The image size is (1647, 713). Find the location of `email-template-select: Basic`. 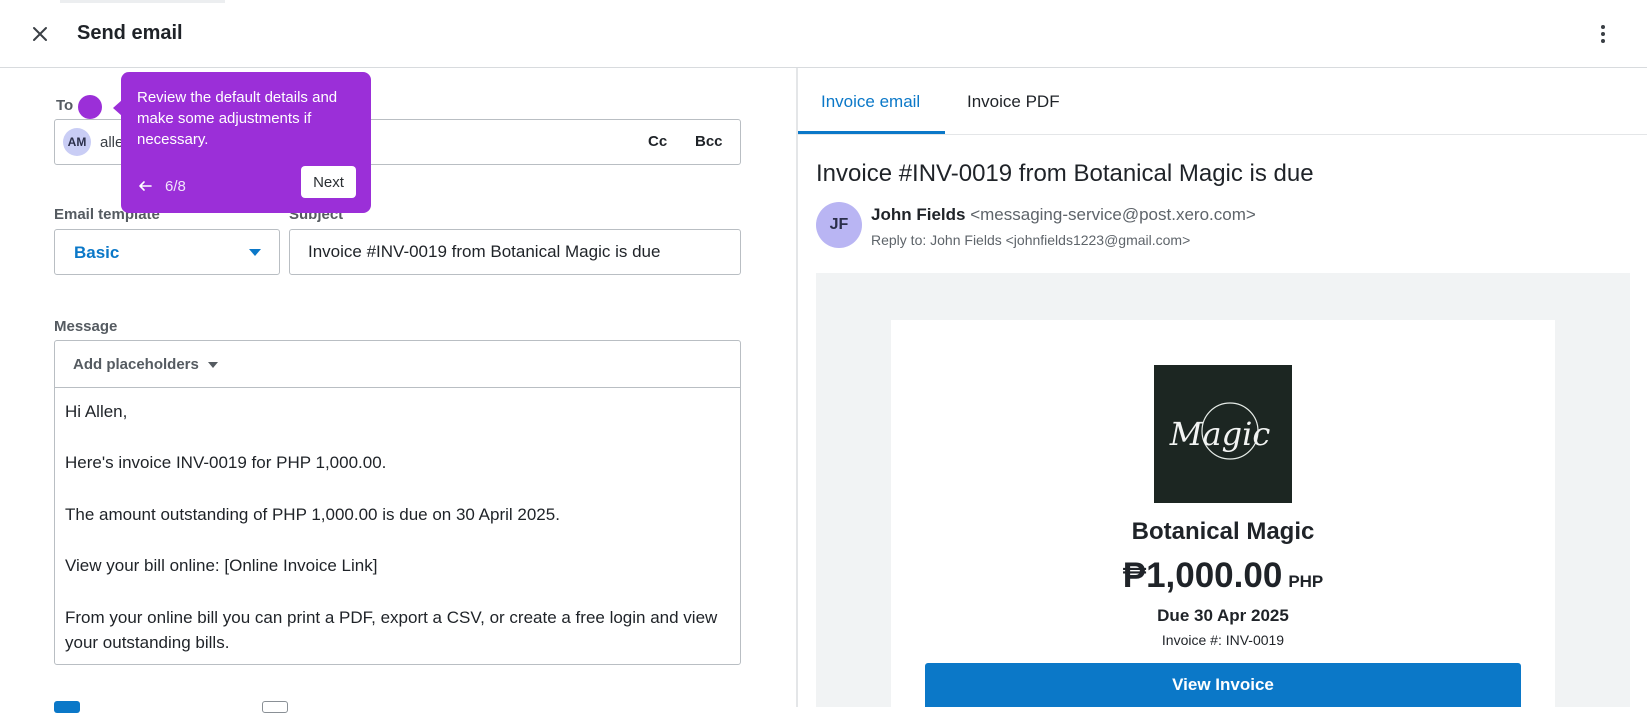

email-template-select: Basic is located at coordinates (167, 252).